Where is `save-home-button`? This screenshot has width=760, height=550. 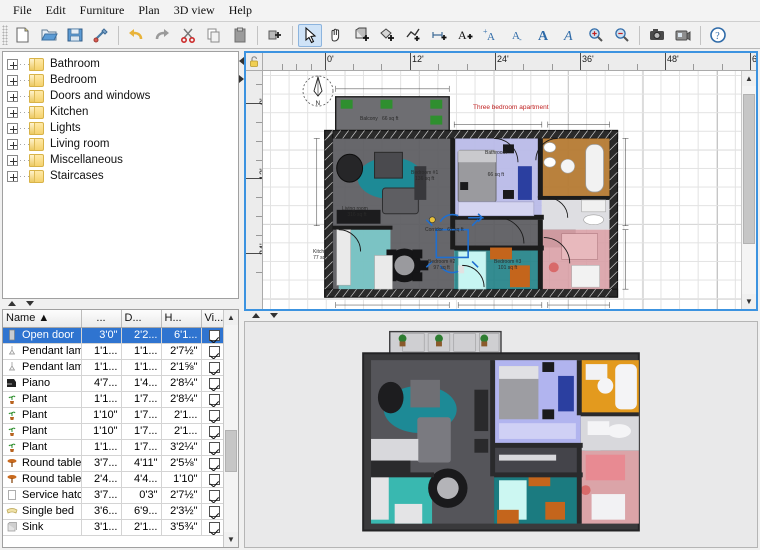
save-home-button is located at coordinates (75, 35).